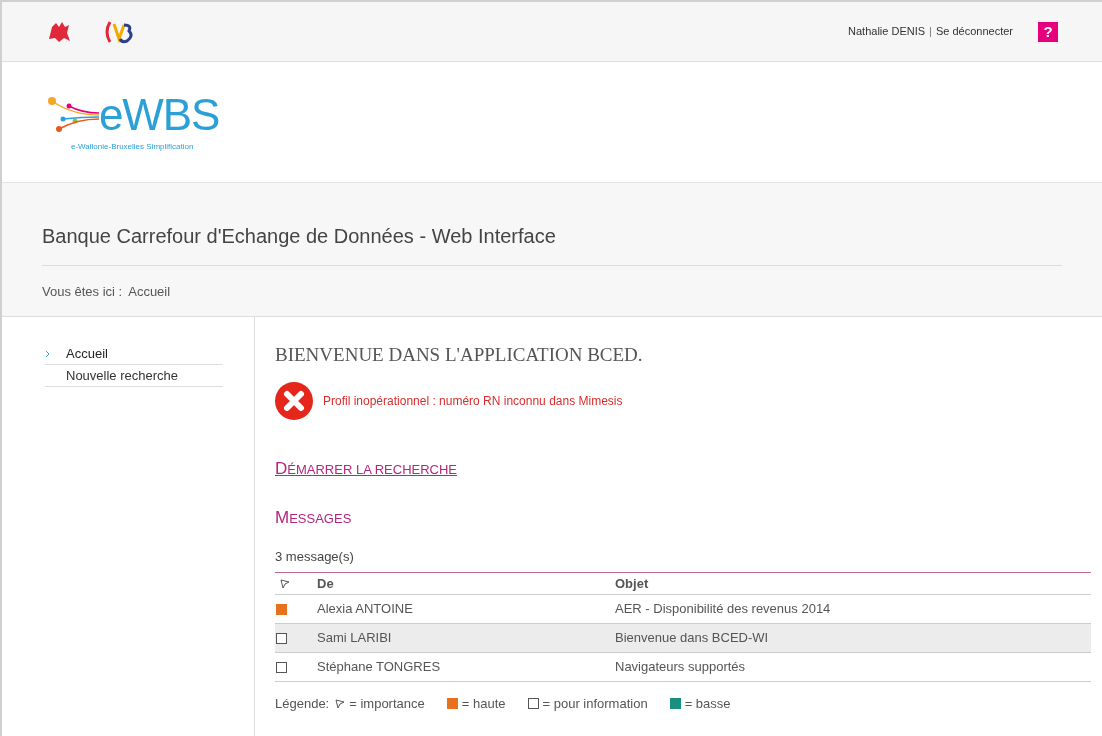 The height and width of the screenshot is (736, 1102). What do you see at coordinates (632, 583) in the screenshot?
I see `column-header: Objet` at bounding box center [632, 583].